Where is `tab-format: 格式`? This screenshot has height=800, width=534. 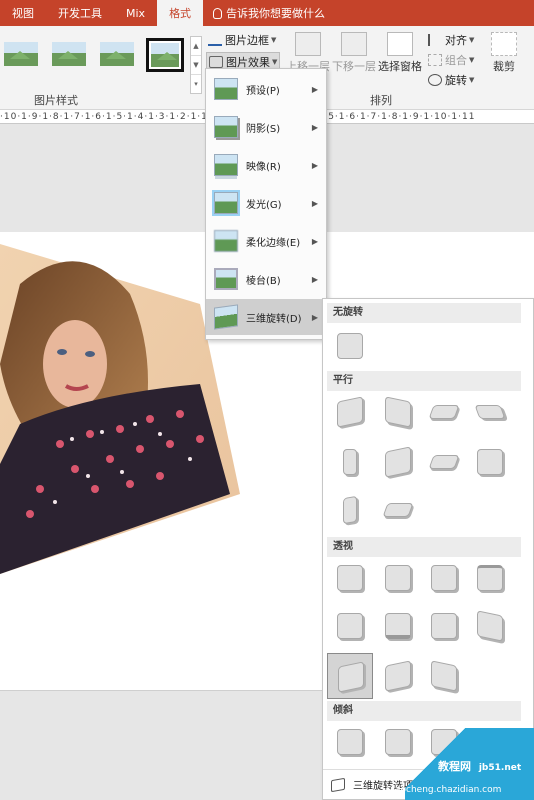
tab-format: 格式 is located at coordinates (180, 13).